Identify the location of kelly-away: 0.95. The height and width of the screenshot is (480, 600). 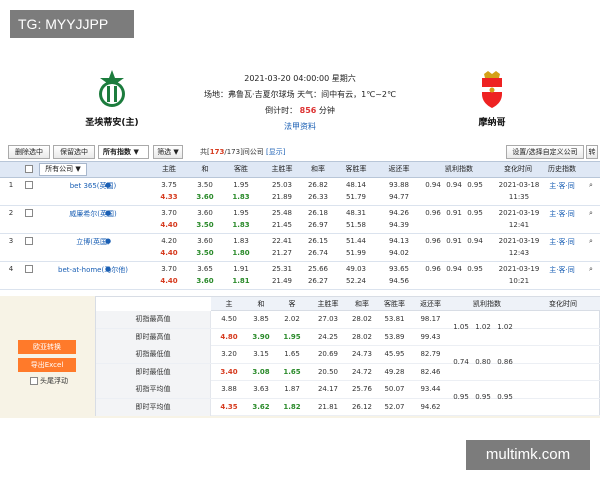
(475, 213).